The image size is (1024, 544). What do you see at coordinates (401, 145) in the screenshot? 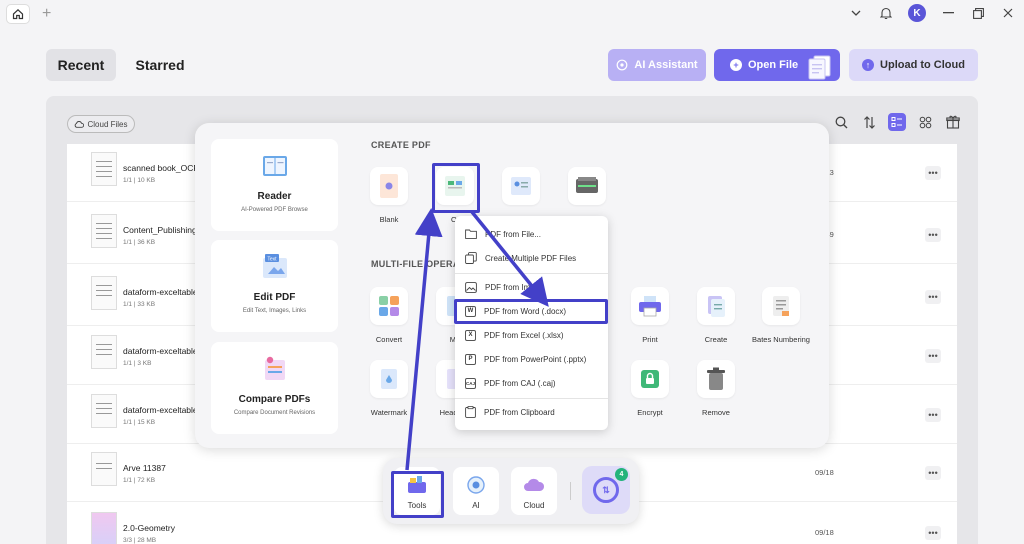
I see `create-pdf-heading: CREATE PDF` at bounding box center [401, 145].